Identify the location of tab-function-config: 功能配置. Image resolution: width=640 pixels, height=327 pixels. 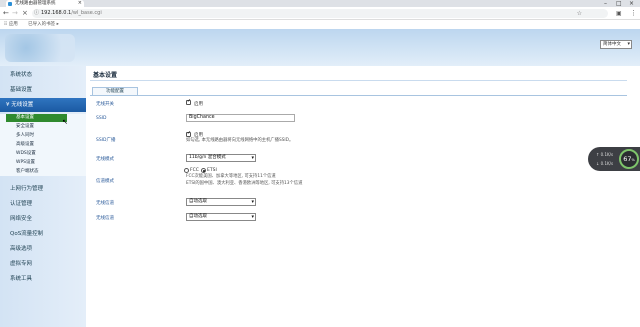
(115, 91).